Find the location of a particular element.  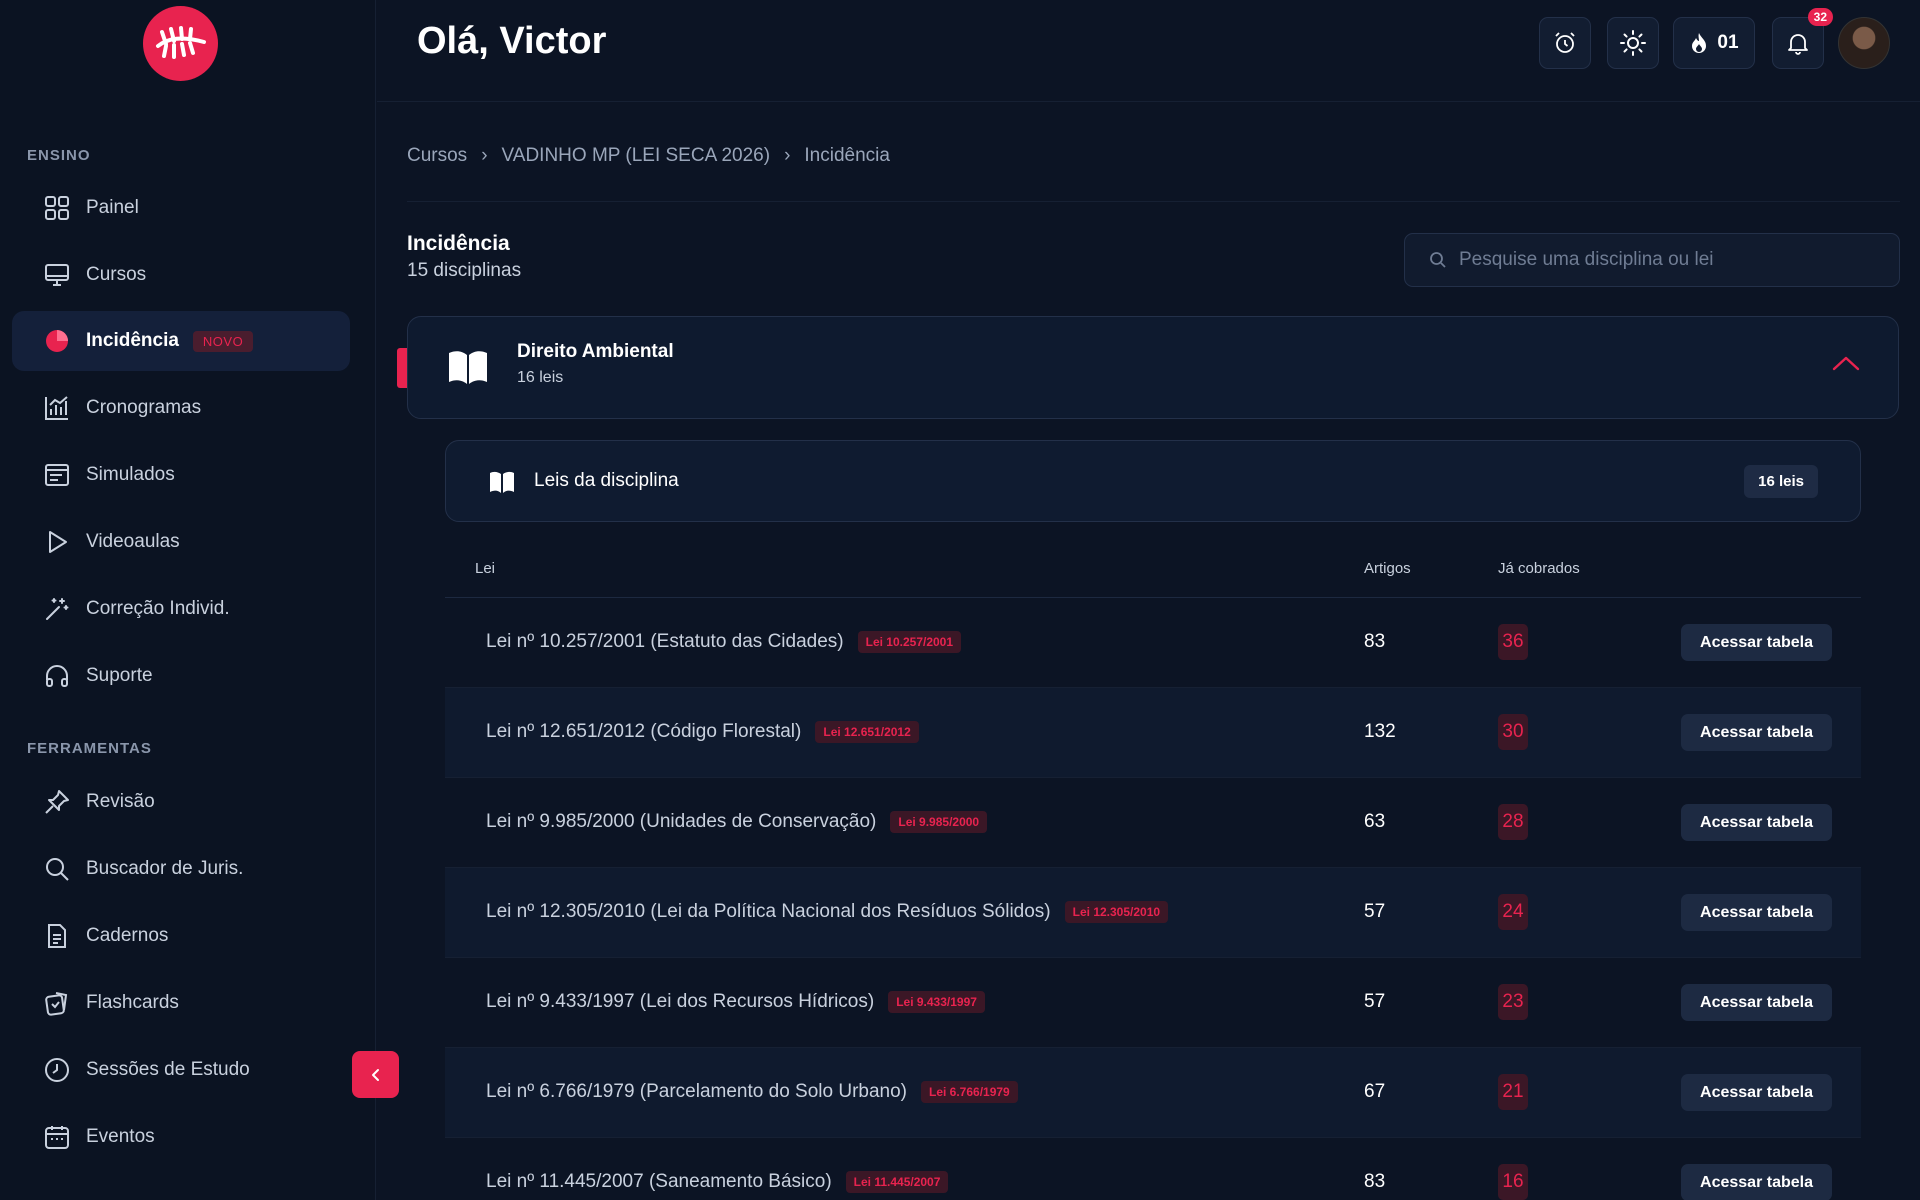

sidebar-item-buscador: Buscador de Juris. is located at coordinates (181, 869).